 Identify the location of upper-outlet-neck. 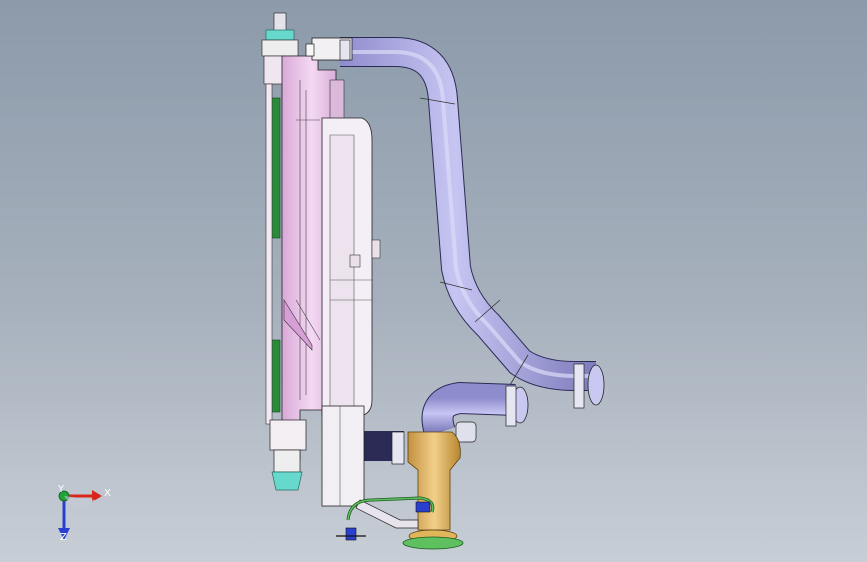
(329, 49).